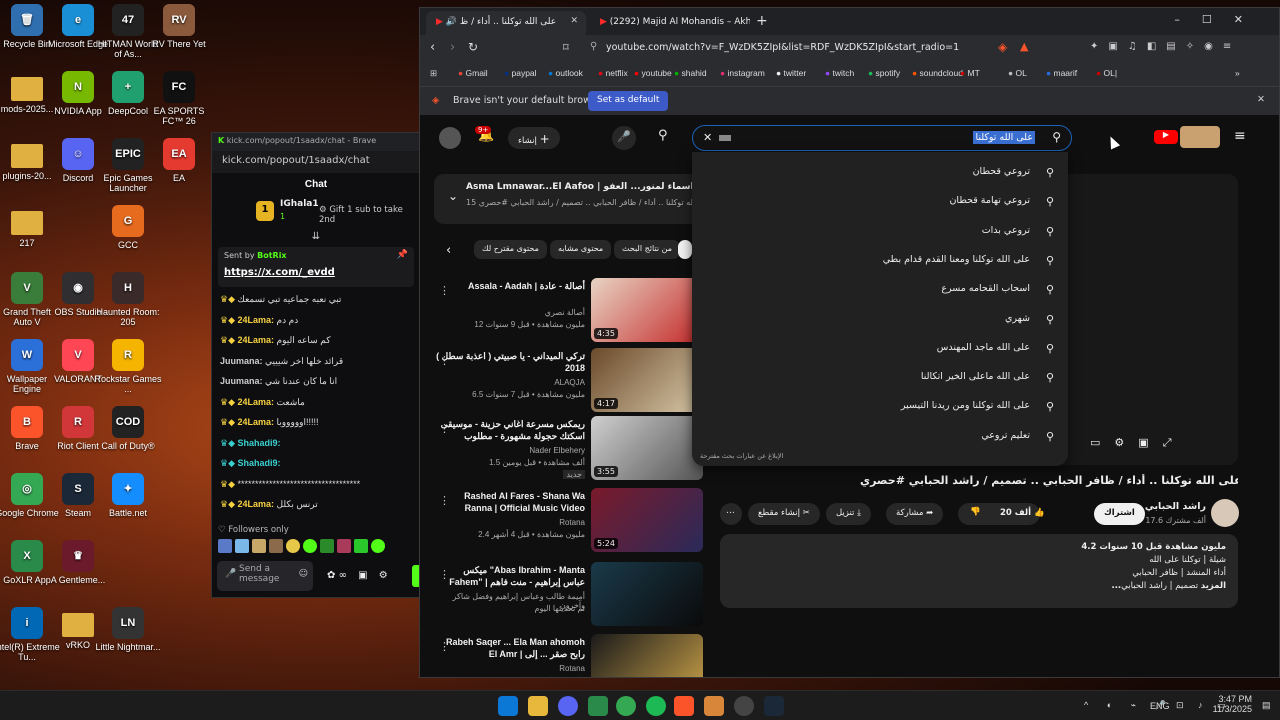  I want to click on close-window-icon: ✕, so click(1249, 19).